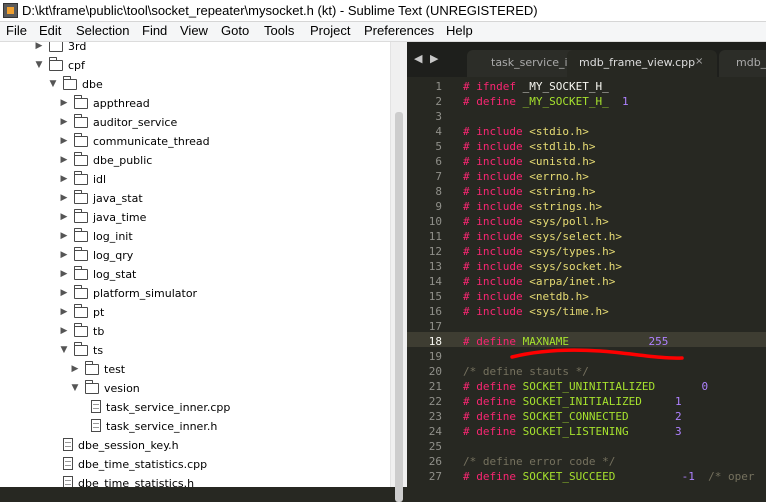  Describe the element at coordinates (154, 30) in the screenshot. I see `menu-find: Find` at that location.